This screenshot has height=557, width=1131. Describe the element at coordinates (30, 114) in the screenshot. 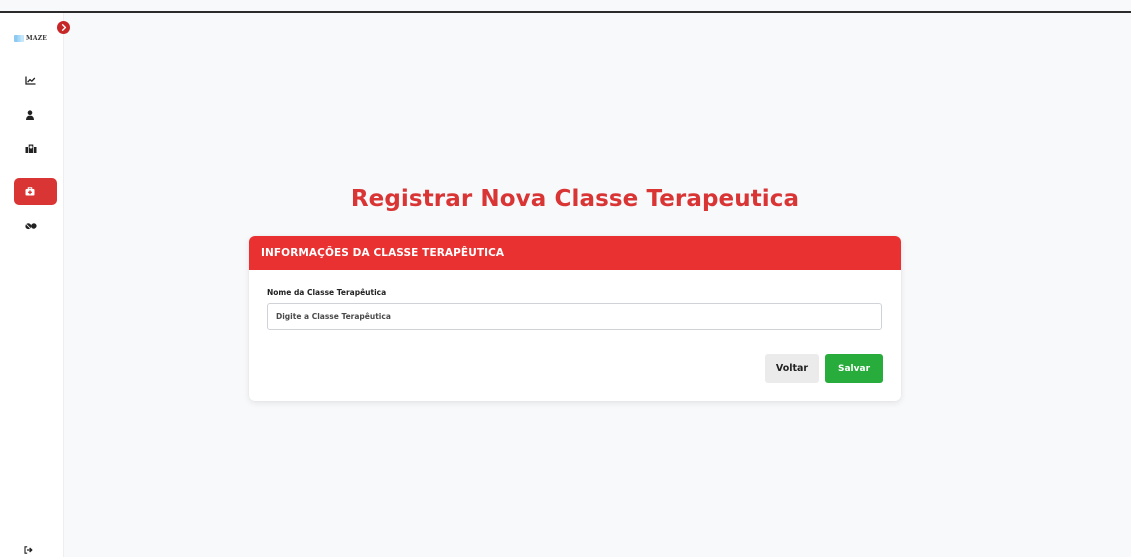

I see `user-icon` at that location.